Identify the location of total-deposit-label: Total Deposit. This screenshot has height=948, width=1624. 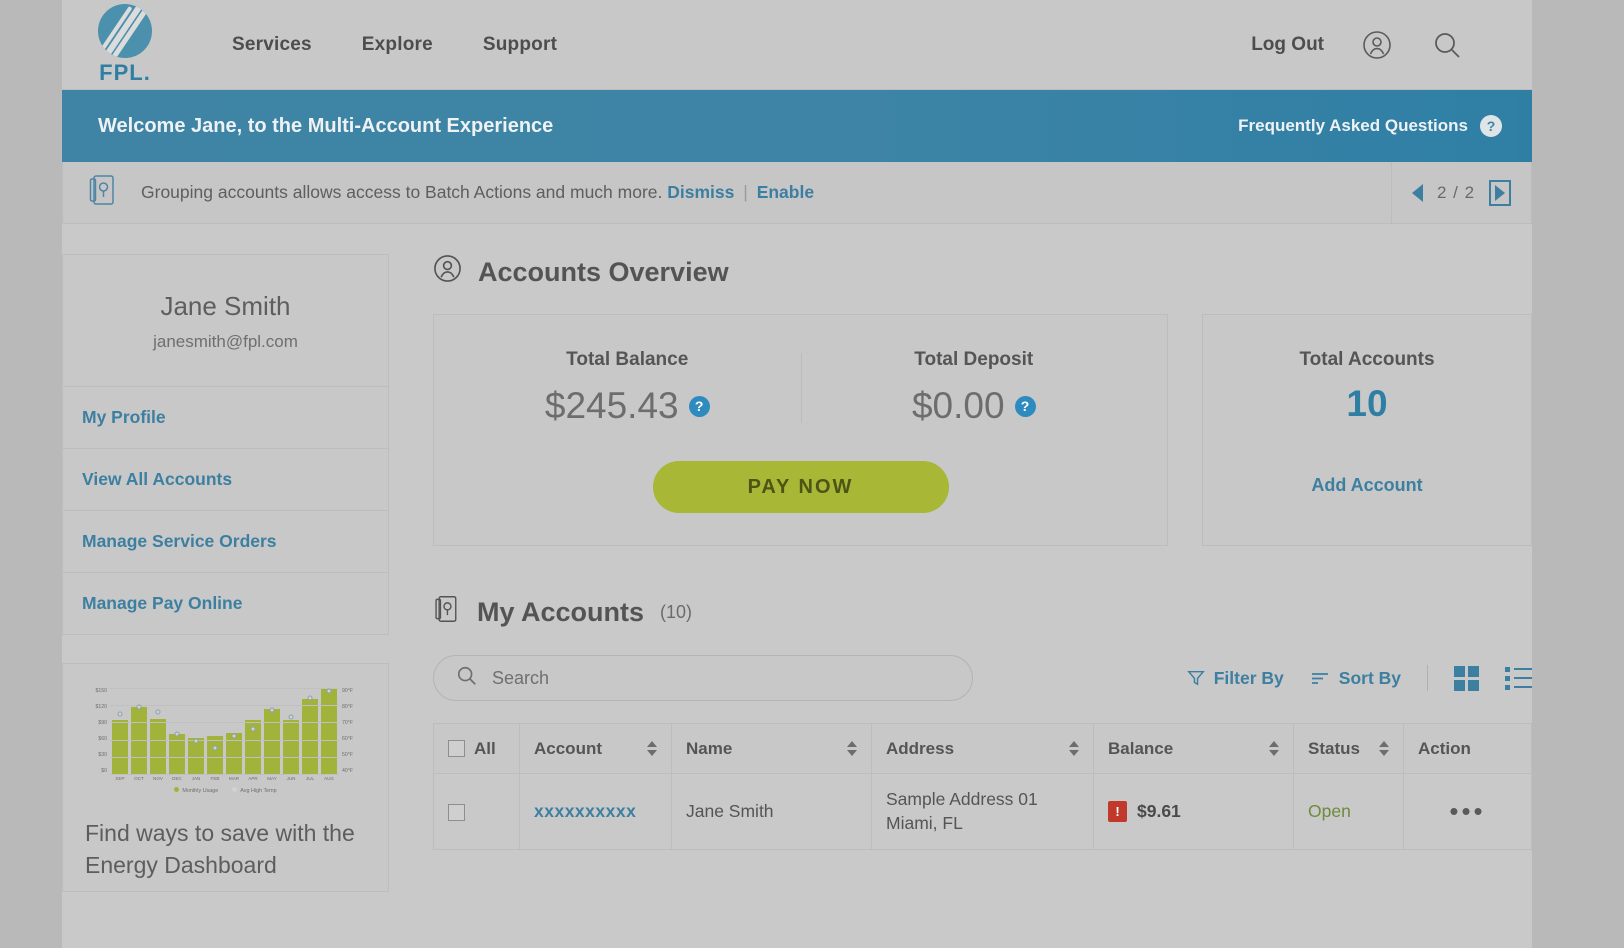
(974, 359).